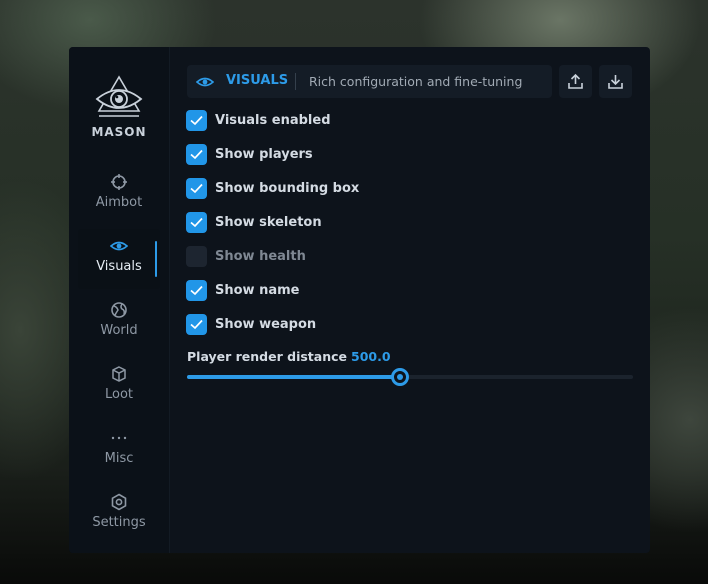 Image resolution: width=708 pixels, height=584 pixels. What do you see at coordinates (119, 438) in the screenshot?
I see `ellipsis-icon` at bounding box center [119, 438].